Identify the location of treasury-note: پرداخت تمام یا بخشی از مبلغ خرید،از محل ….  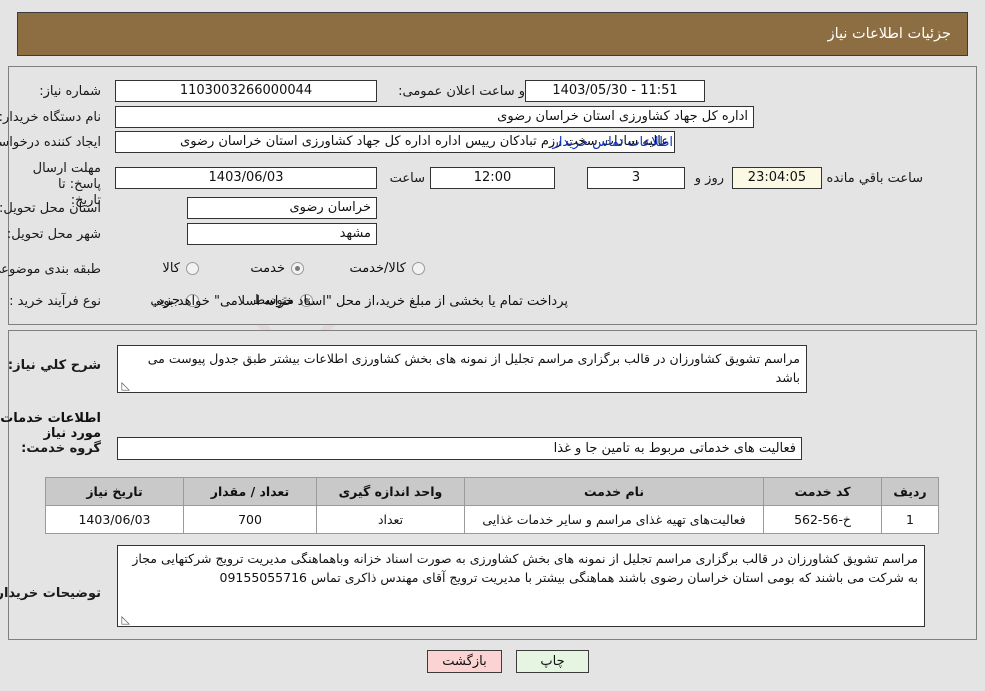
(360, 301).